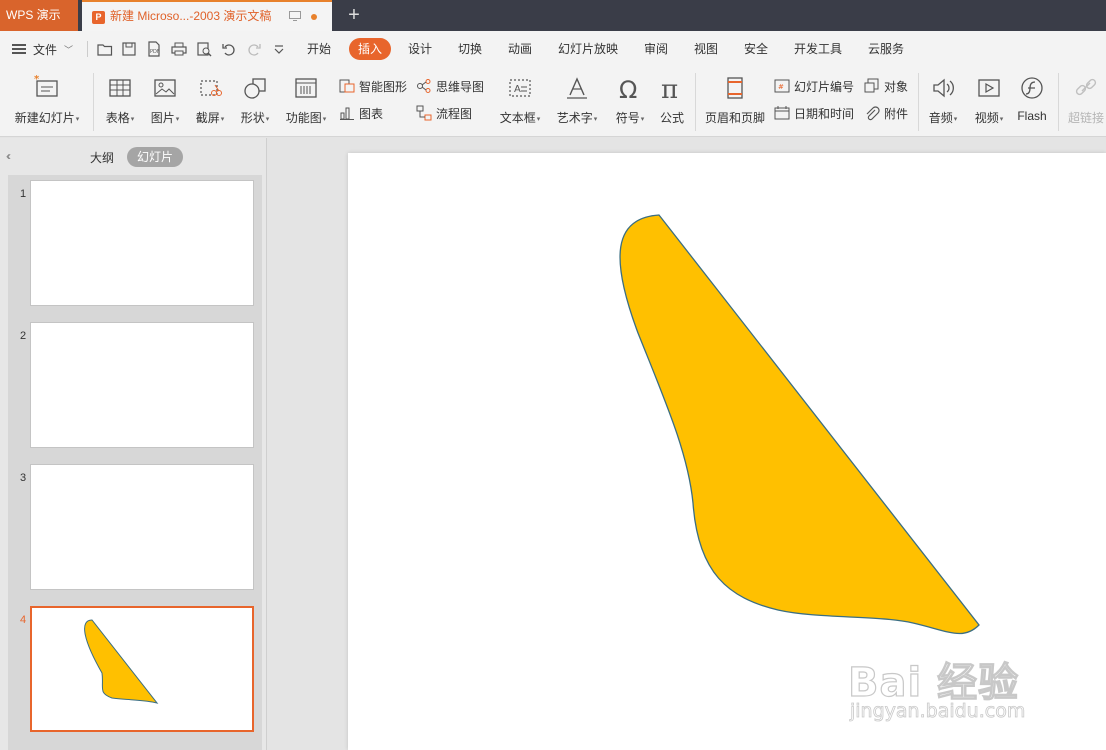 The width and height of the screenshot is (1106, 750). What do you see at coordinates (940, 118) in the screenshot?
I see `audio-label: 音频` at bounding box center [940, 118].